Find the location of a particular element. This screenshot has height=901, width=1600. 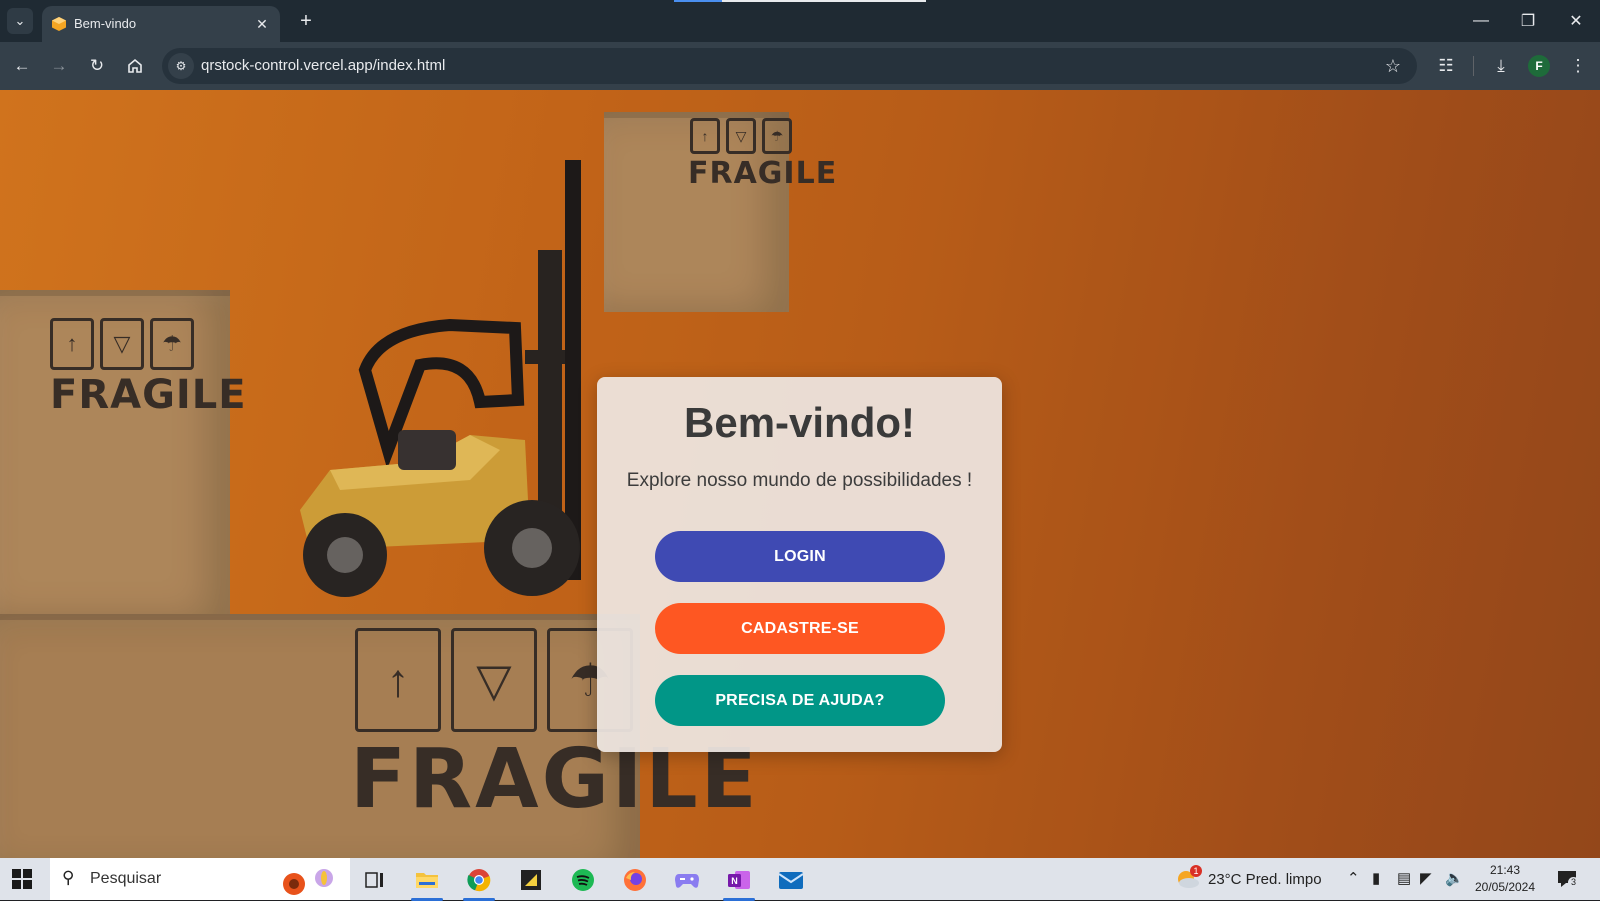

chevron-up-icon: ⌃ is located at coordinates (1353, 878).